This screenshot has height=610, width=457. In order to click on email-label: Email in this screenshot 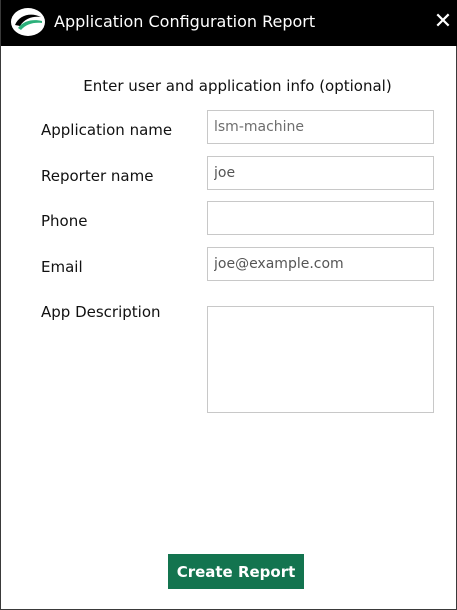, I will do `click(62, 267)`.